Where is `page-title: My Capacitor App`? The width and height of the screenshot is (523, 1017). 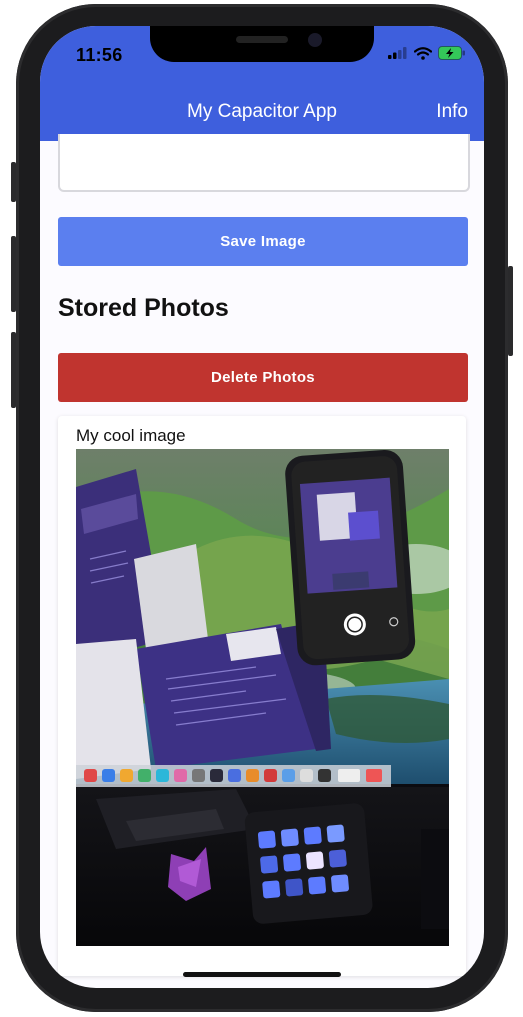
page-title: My Capacitor App is located at coordinates (262, 111).